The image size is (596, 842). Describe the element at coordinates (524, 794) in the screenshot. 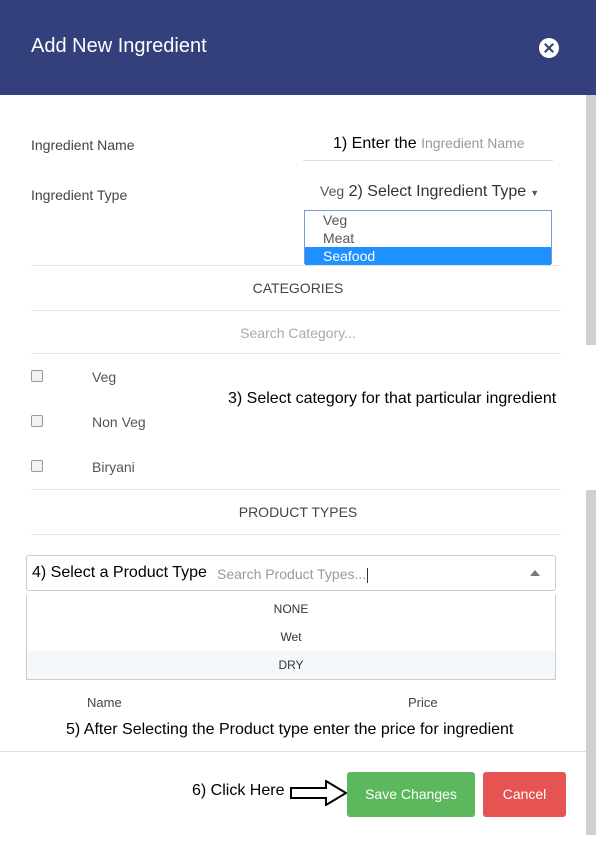

I see `cancel-button: Cancel` at that location.